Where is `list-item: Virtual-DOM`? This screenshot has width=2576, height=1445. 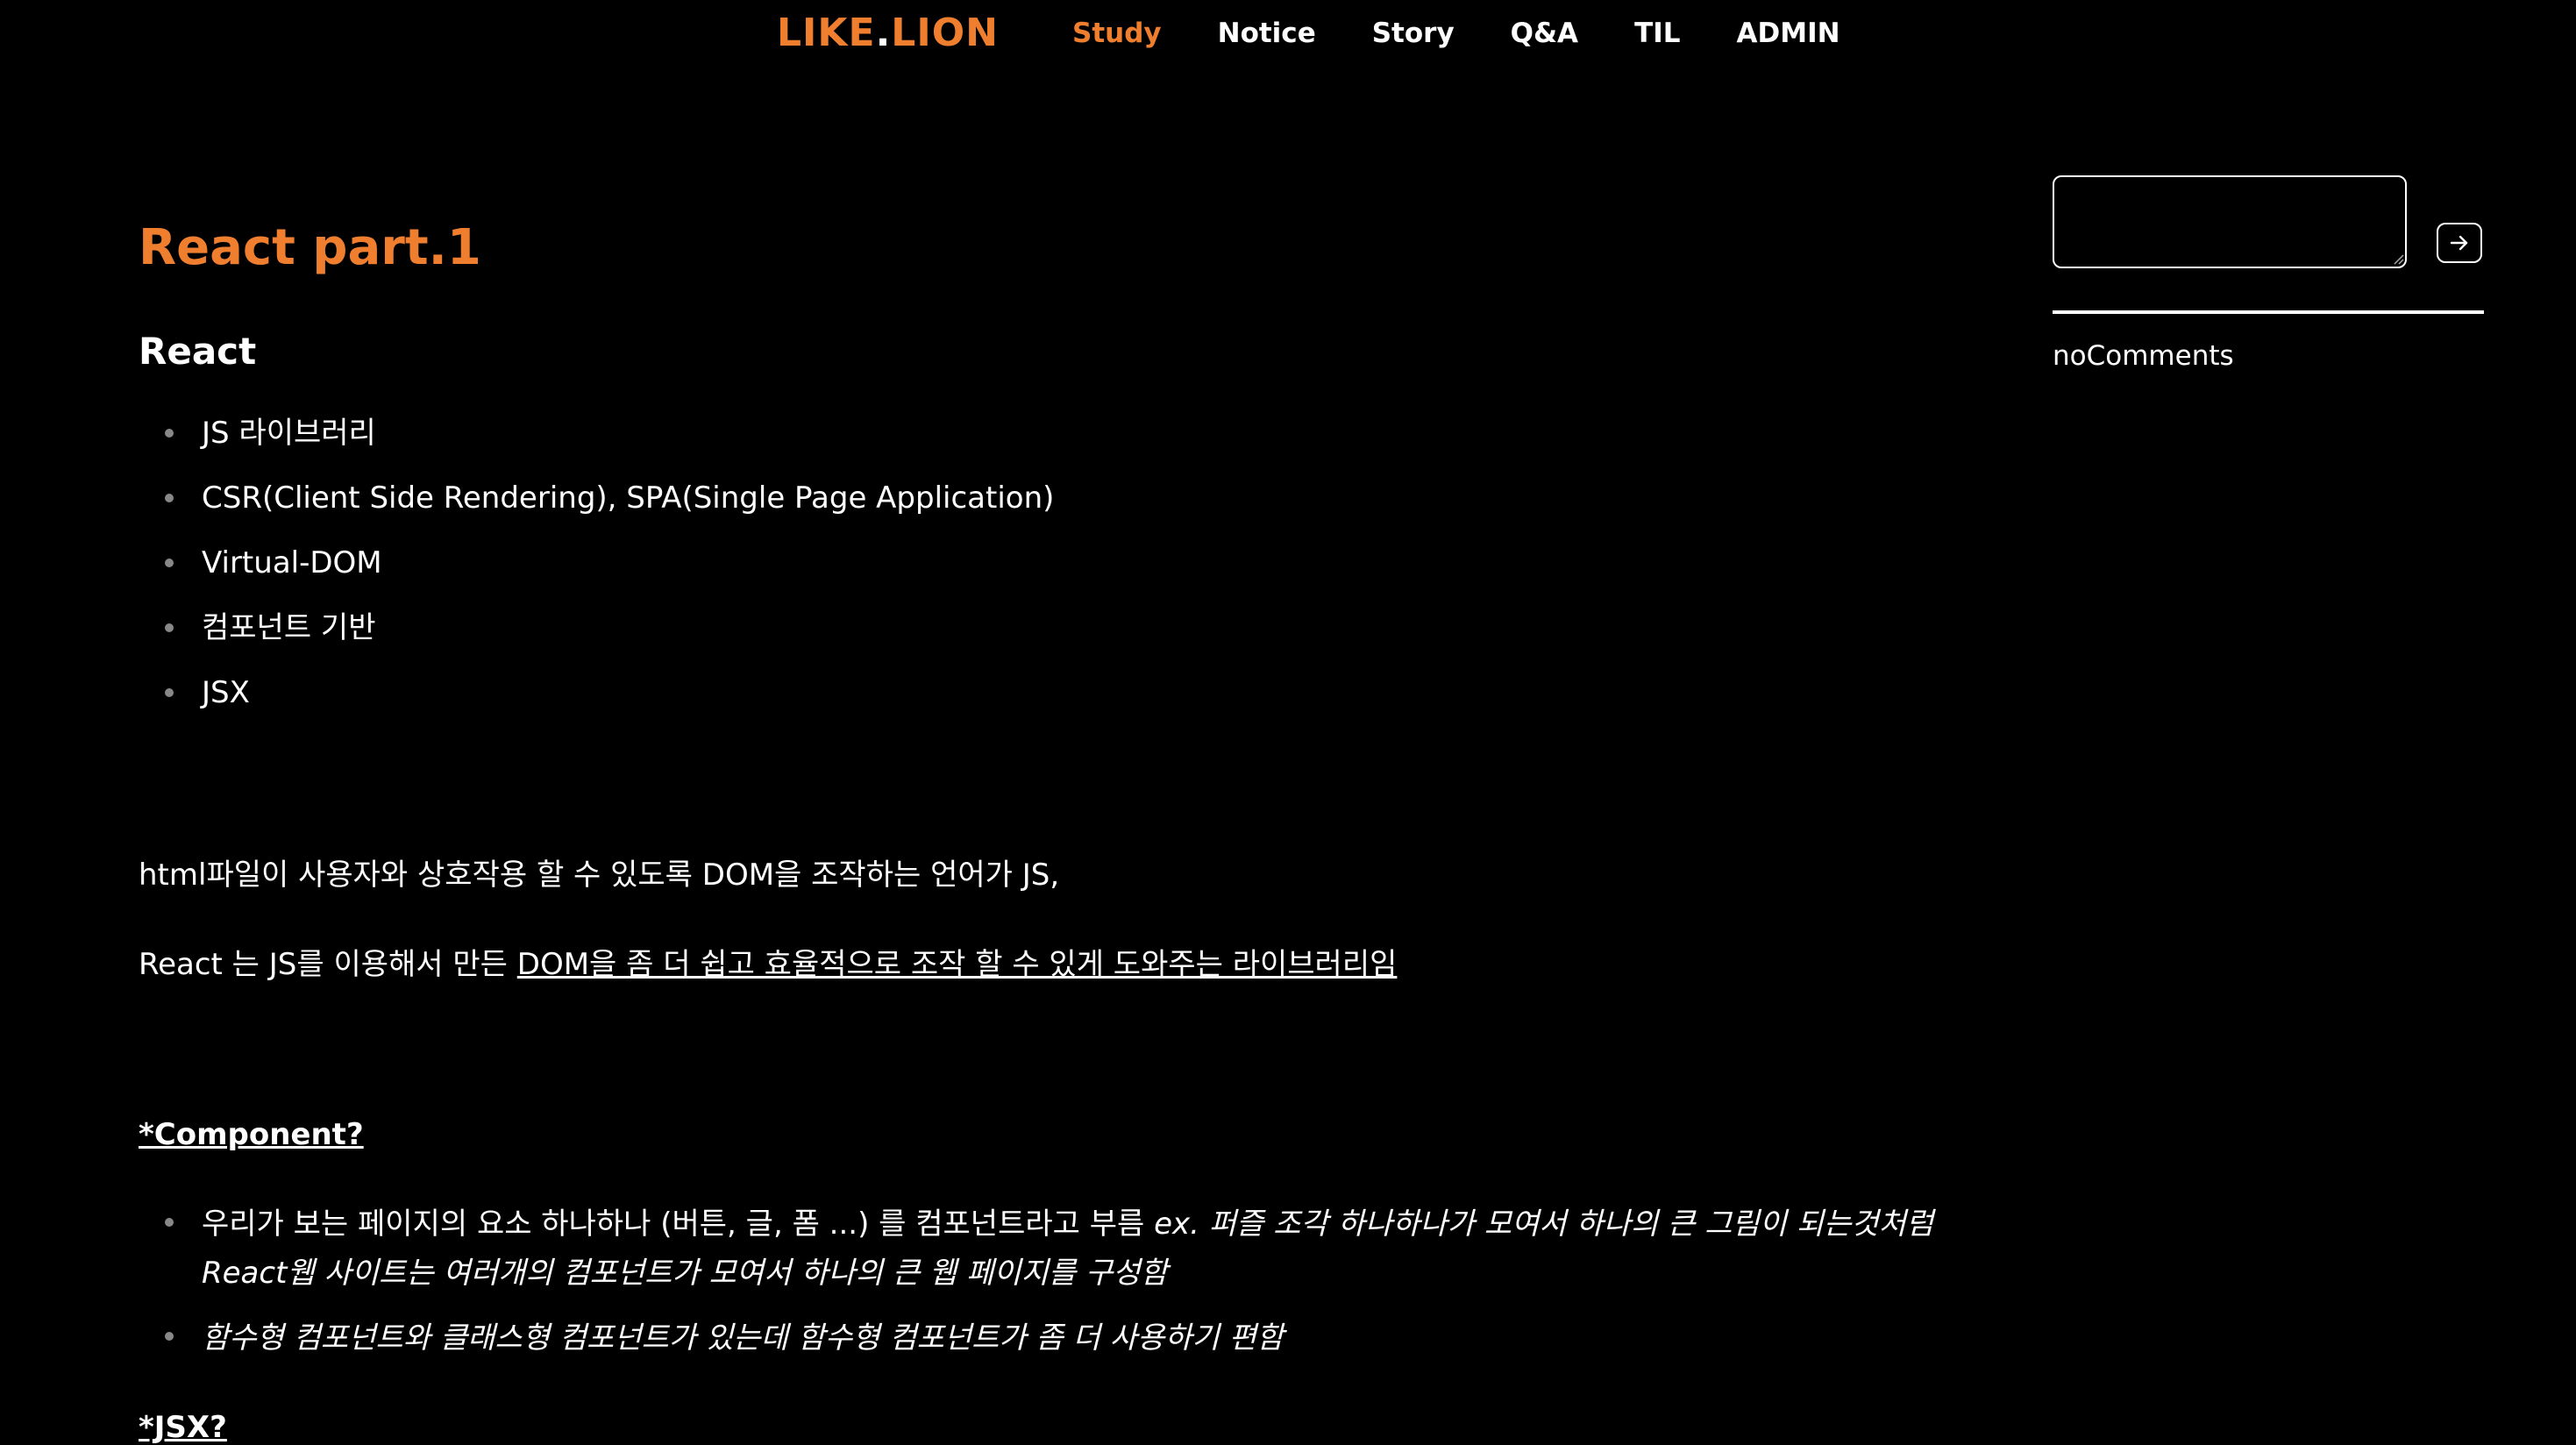
list-item: Virtual-DOM is located at coordinates (596, 572).